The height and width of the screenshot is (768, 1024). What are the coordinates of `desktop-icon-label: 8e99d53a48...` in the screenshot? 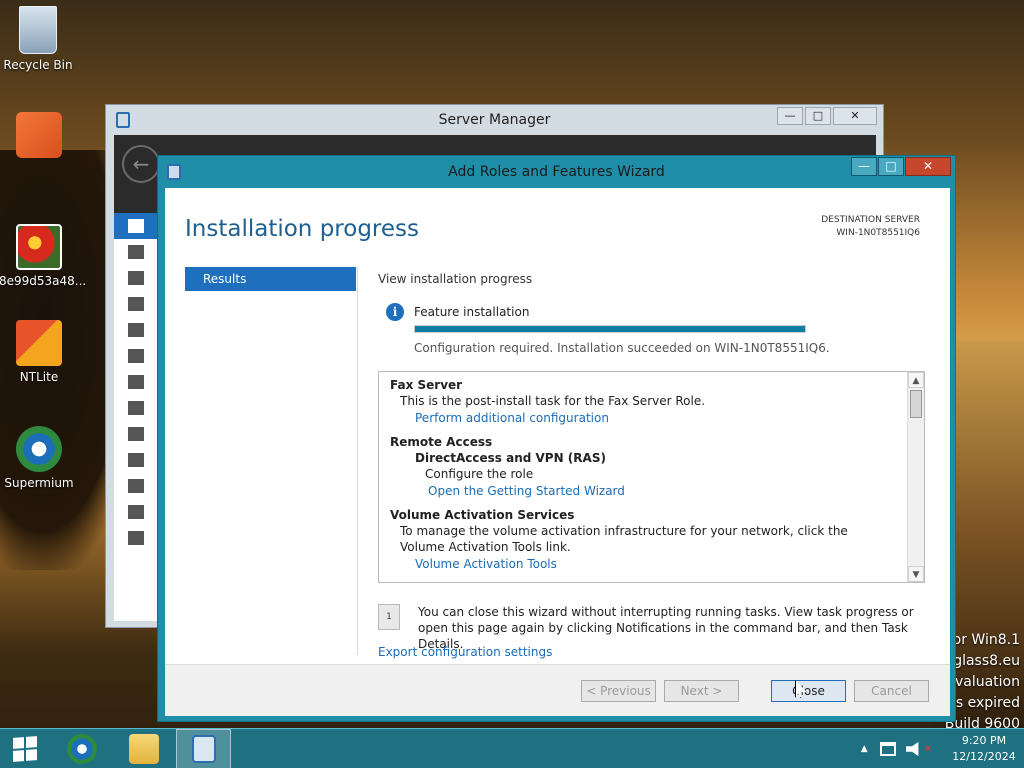 It's located at (43, 281).